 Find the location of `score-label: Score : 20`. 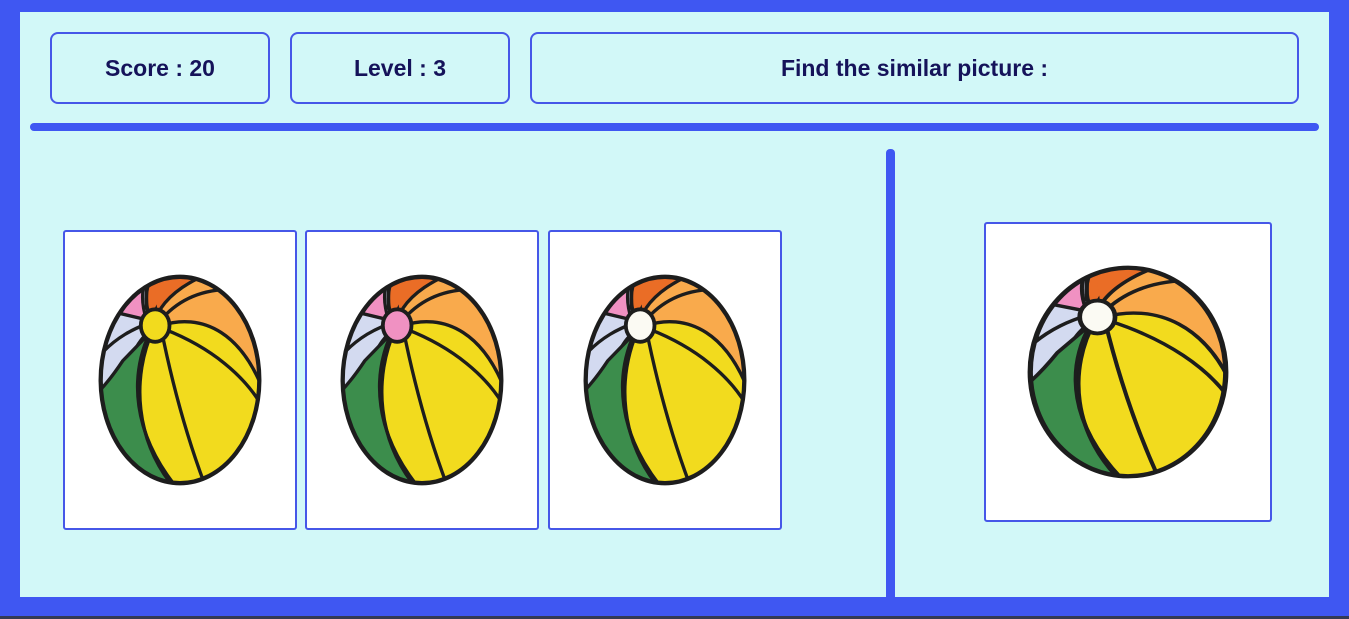

score-label: Score : 20 is located at coordinates (160, 67).